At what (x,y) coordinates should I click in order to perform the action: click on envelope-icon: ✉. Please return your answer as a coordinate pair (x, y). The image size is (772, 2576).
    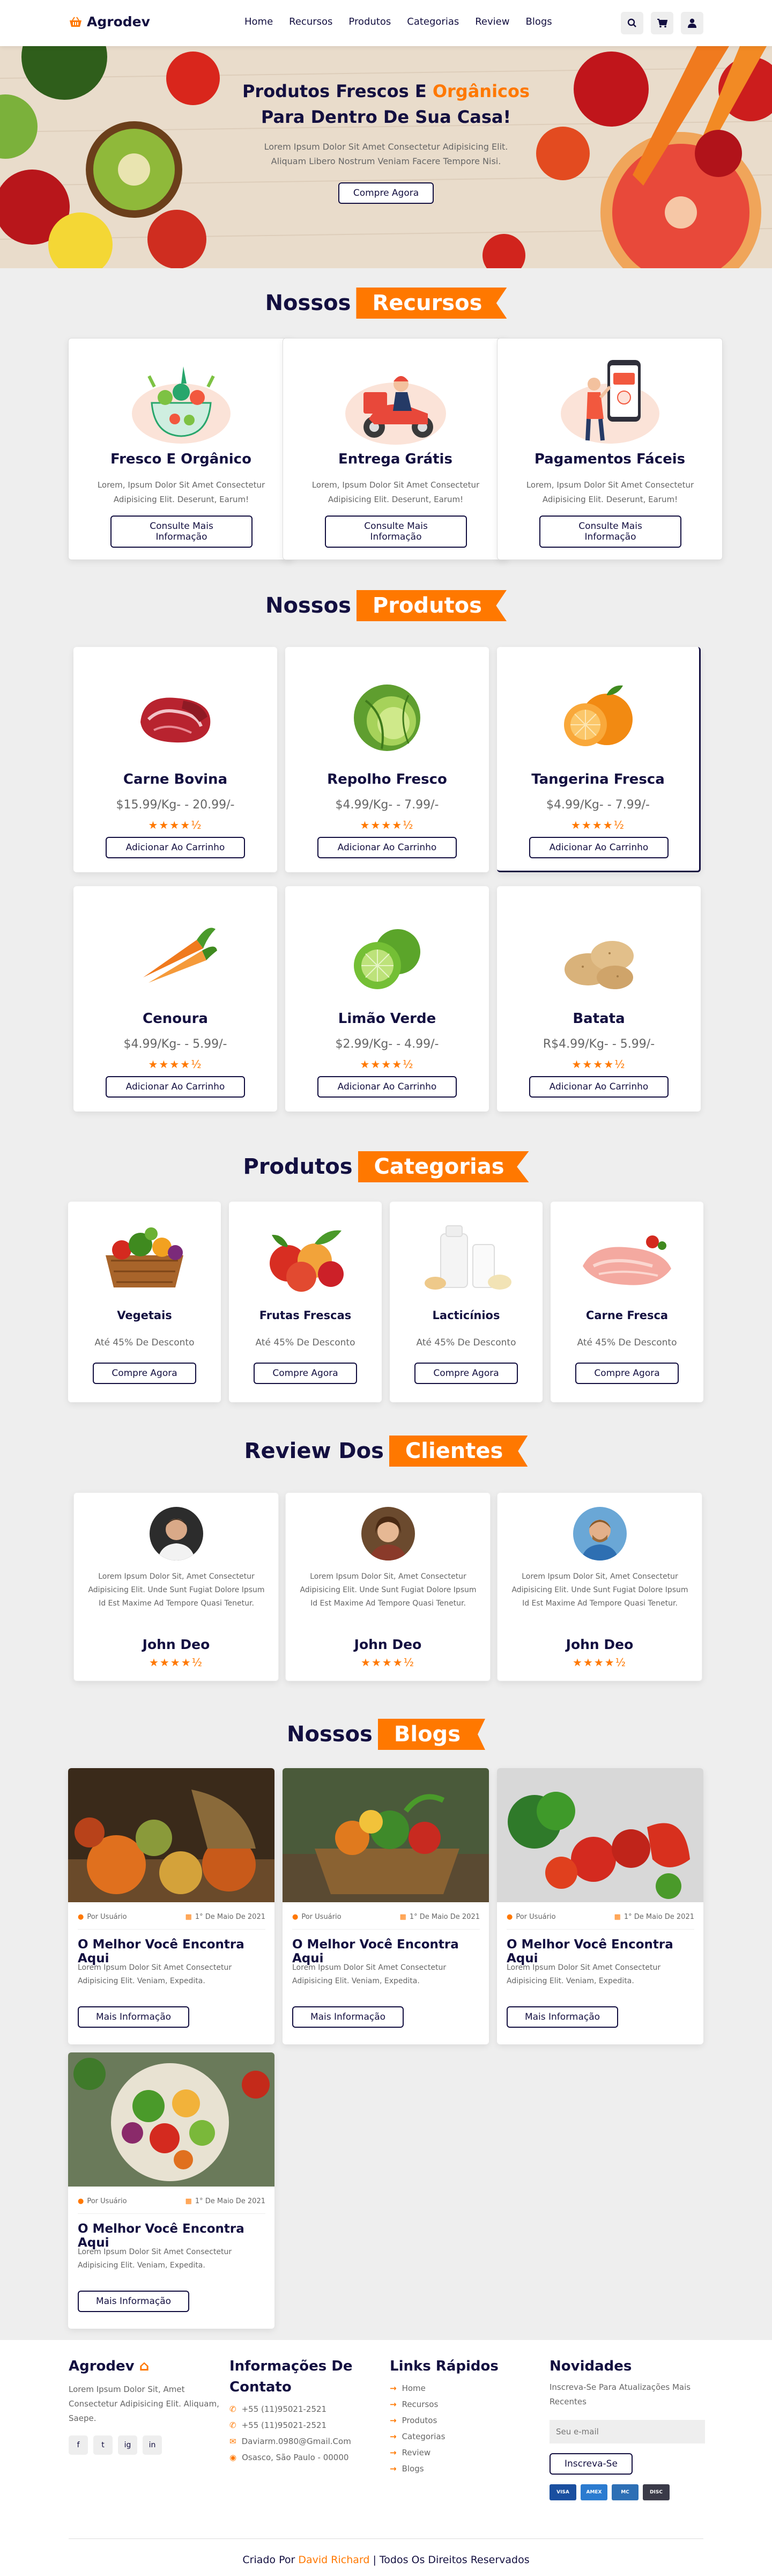
    Looking at the image, I should click on (232, 2441).